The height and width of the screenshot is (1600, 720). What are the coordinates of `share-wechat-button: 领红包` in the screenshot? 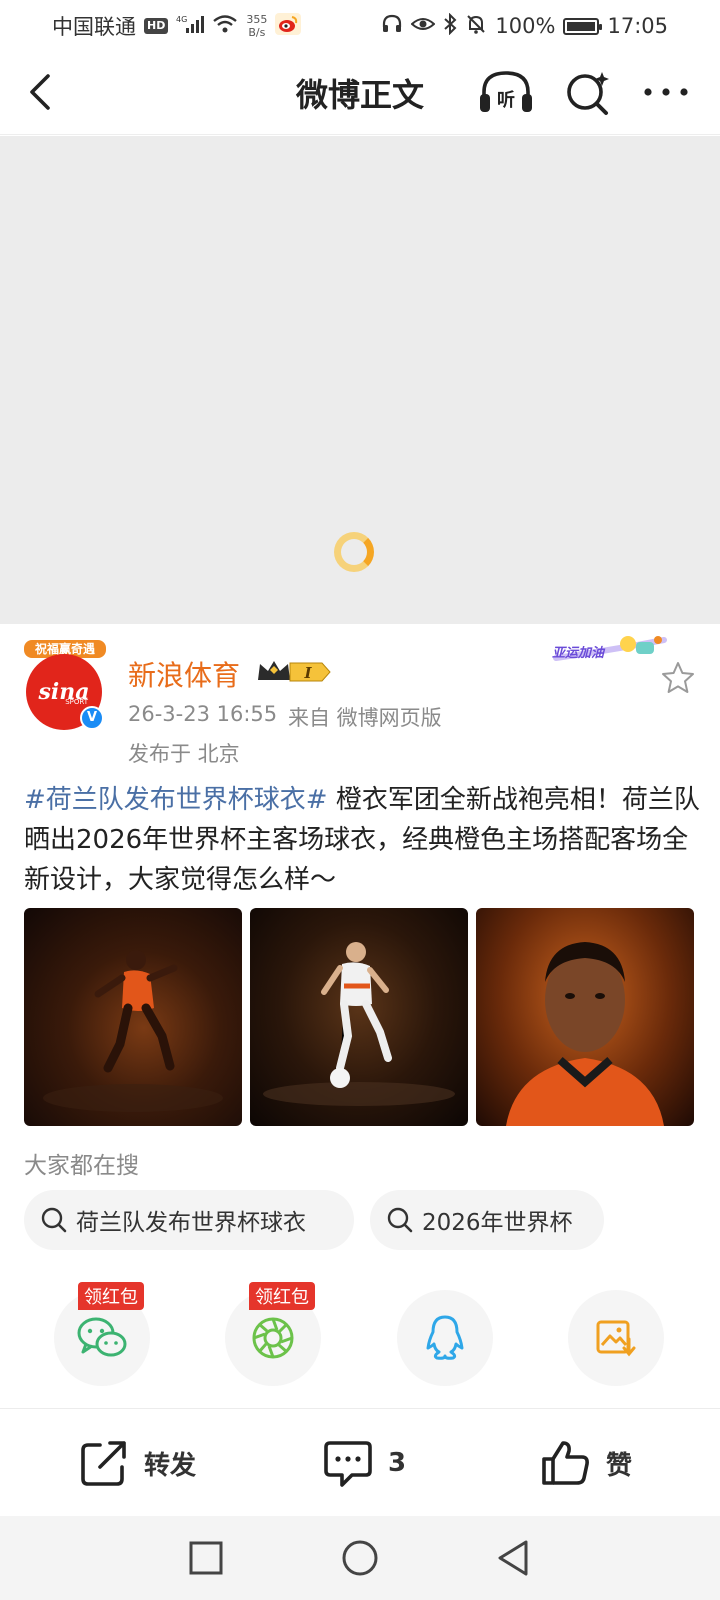 It's located at (102, 1334).